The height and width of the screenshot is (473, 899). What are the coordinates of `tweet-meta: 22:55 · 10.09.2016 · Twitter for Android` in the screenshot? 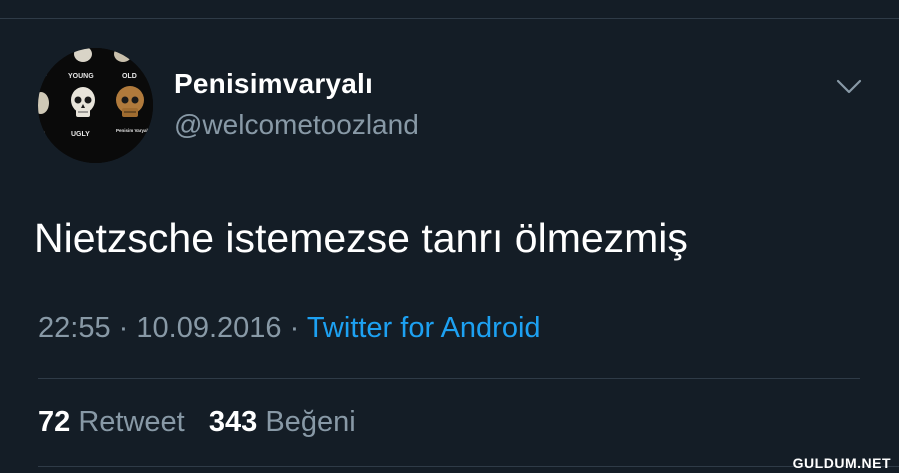 It's located at (289, 328).